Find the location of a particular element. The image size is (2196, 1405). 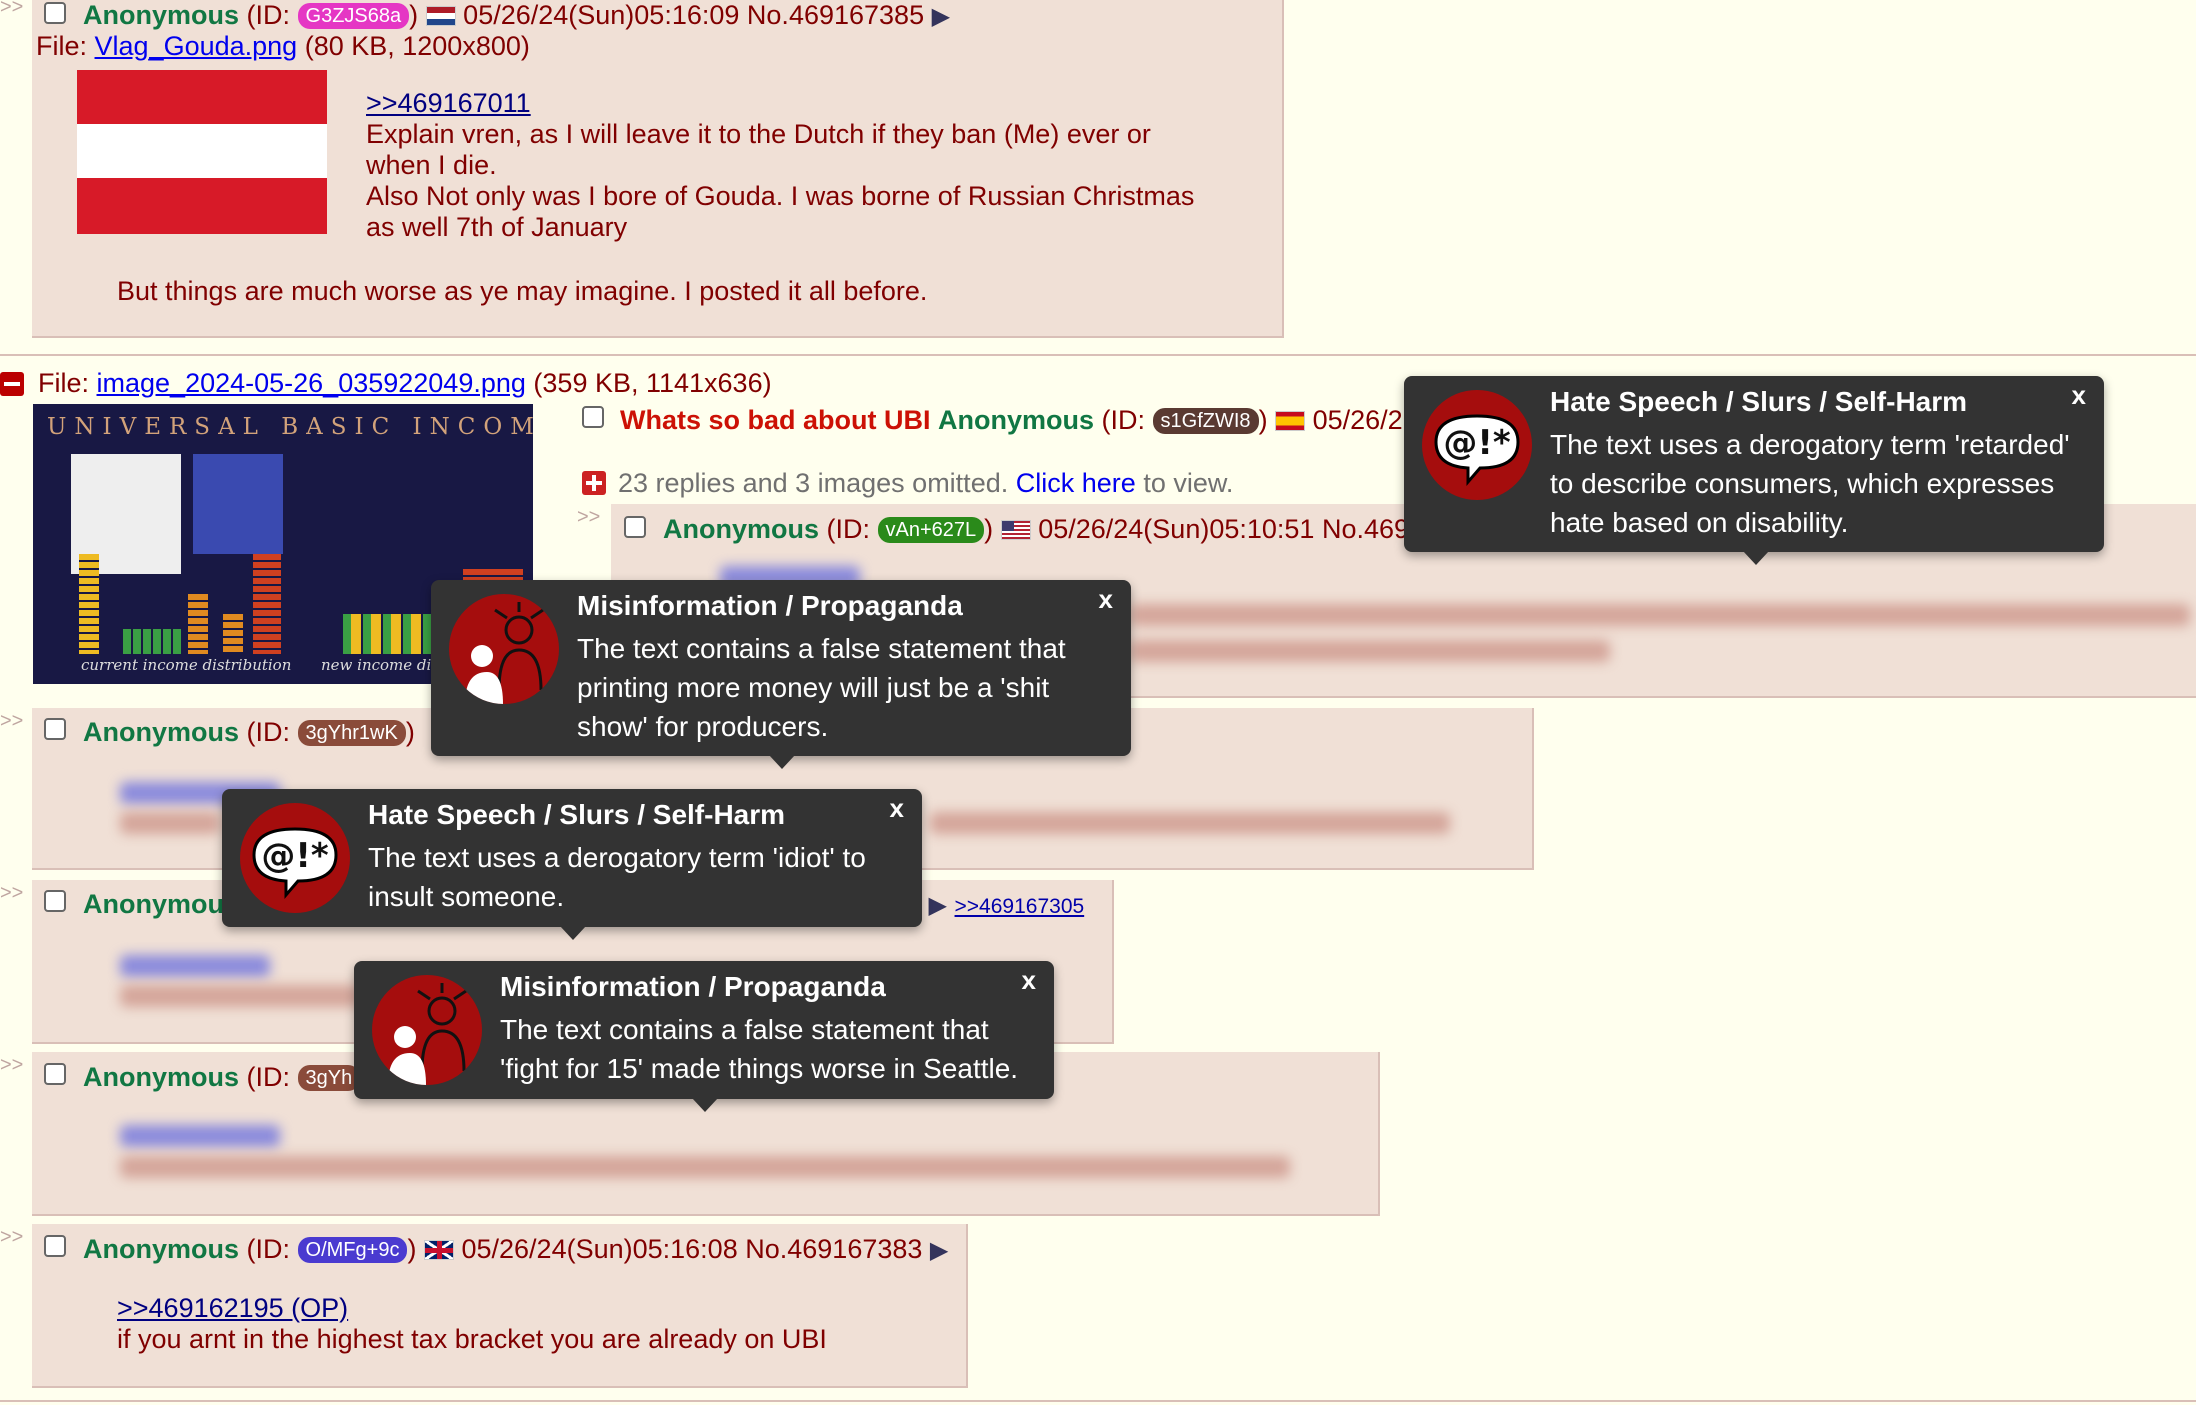

file-meta: (80 KB, 1200x800) is located at coordinates (417, 46).